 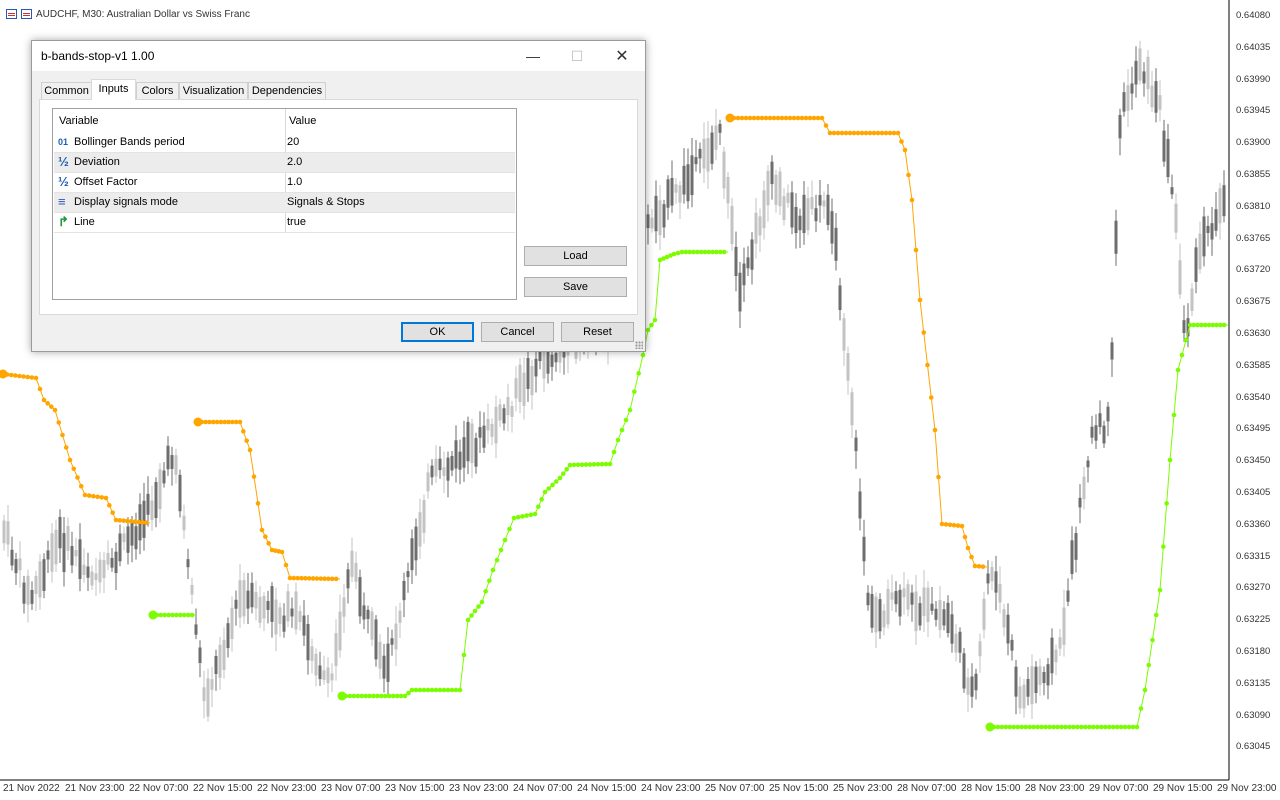 I want to click on variable-value: 2.0, so click(x=294, y=162).